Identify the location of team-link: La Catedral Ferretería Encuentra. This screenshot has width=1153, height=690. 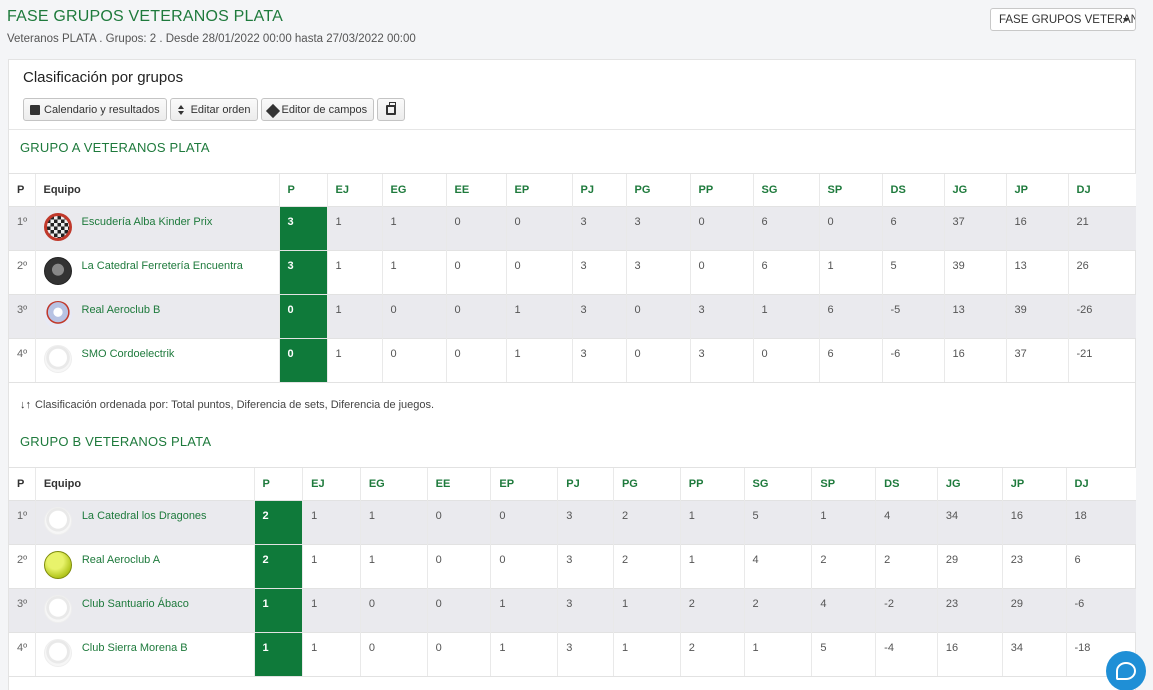
(162, 266).